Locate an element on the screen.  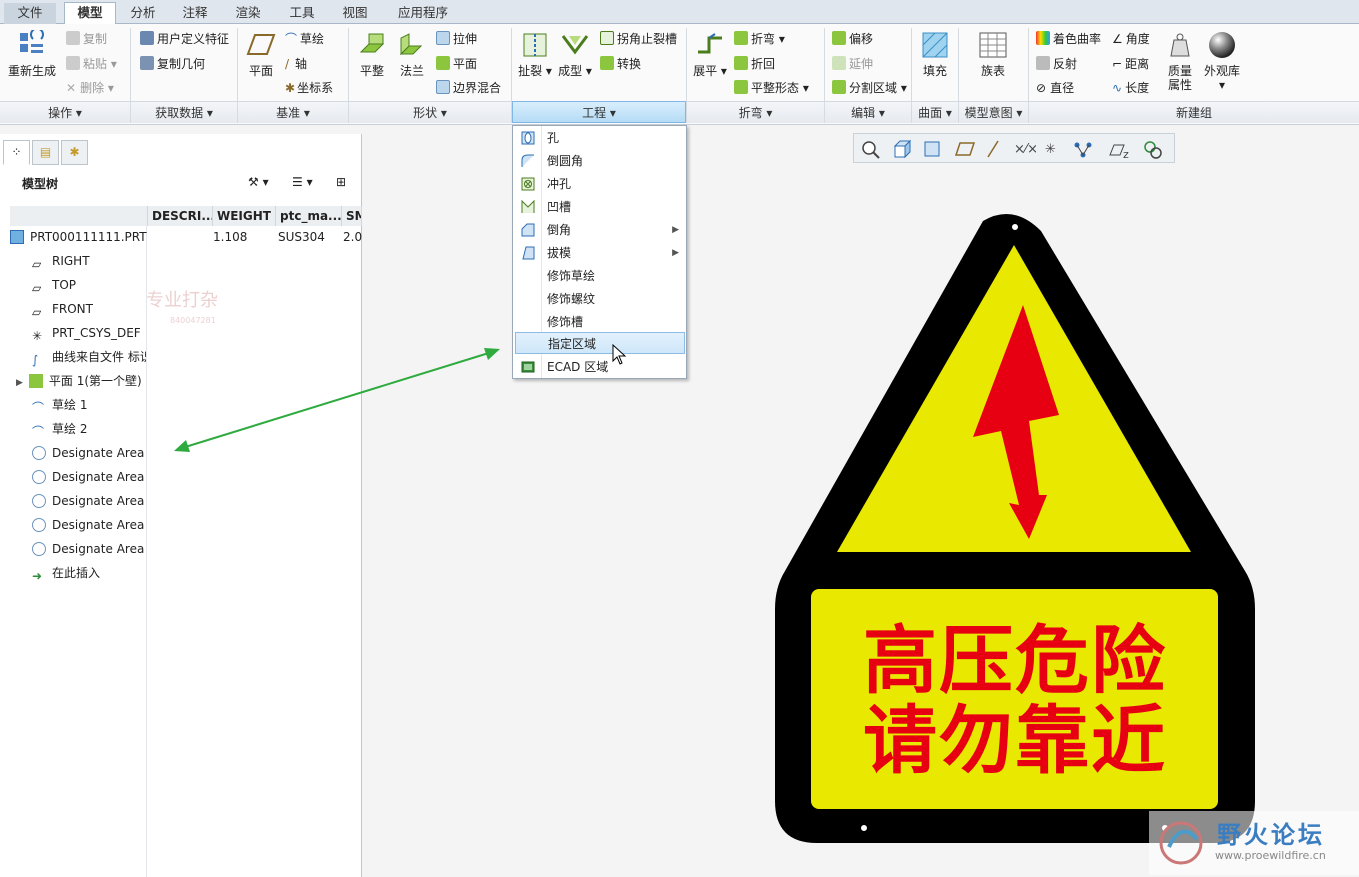
diameter-button: ⊘ 直径 is located at coordinates (1055, 88).